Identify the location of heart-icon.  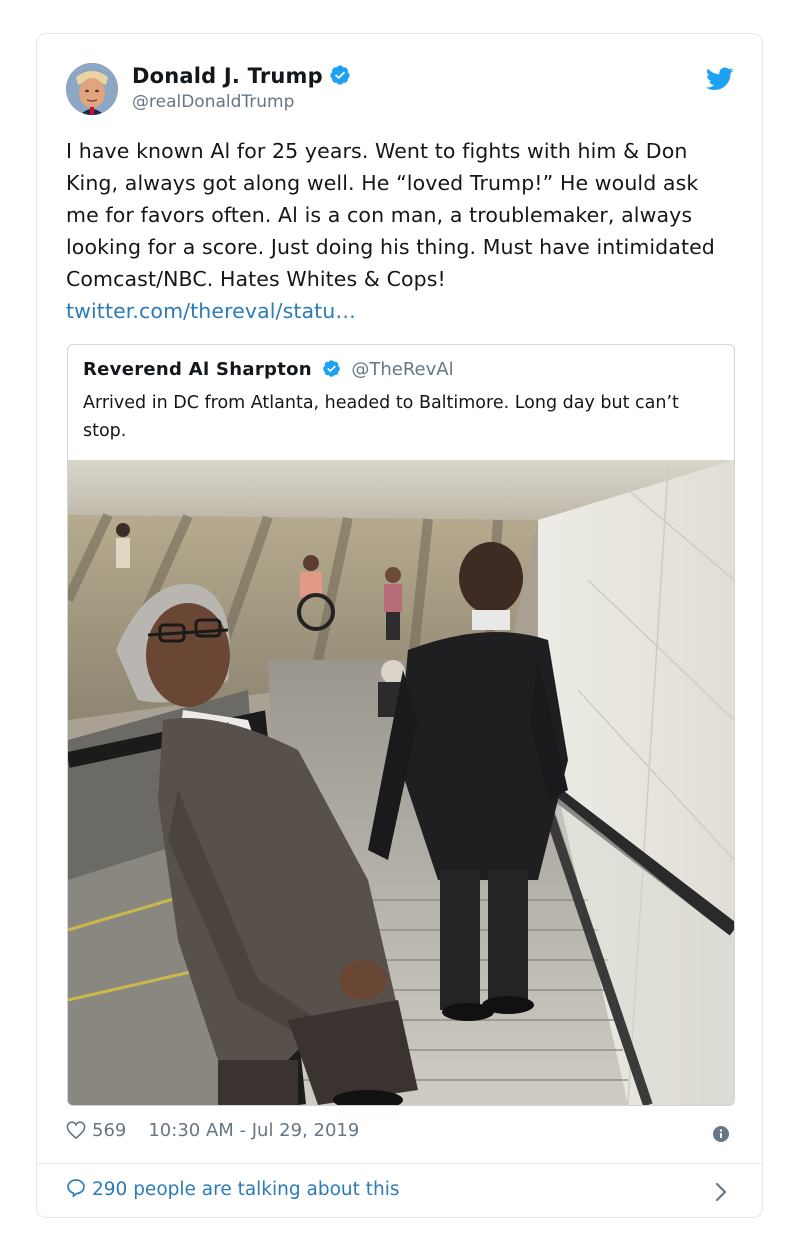
(76, 1132).